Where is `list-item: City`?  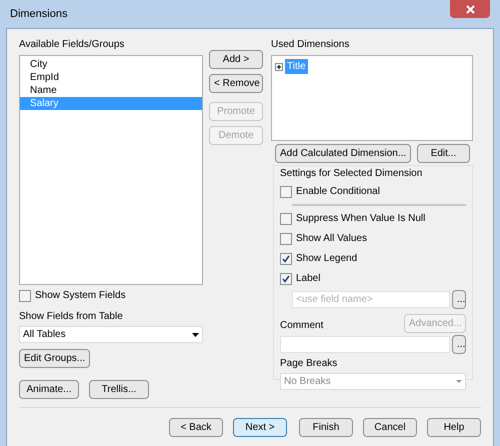
list-item: City is located at coordinates (111, 64).